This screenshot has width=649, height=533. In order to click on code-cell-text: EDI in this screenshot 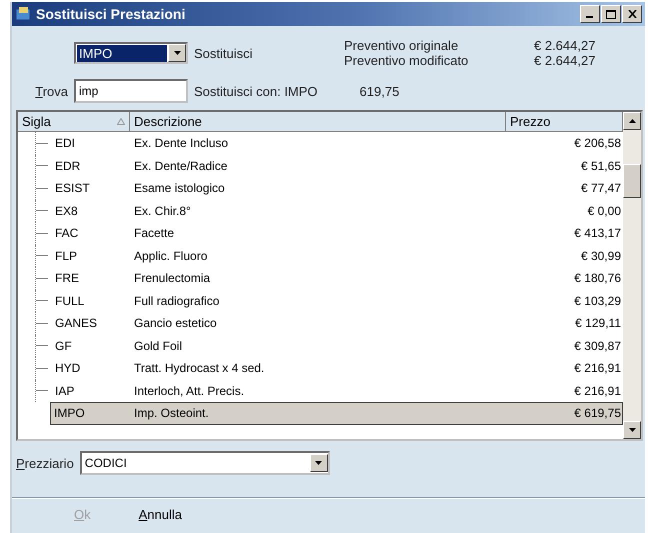, I will do `click(65, 143)`.